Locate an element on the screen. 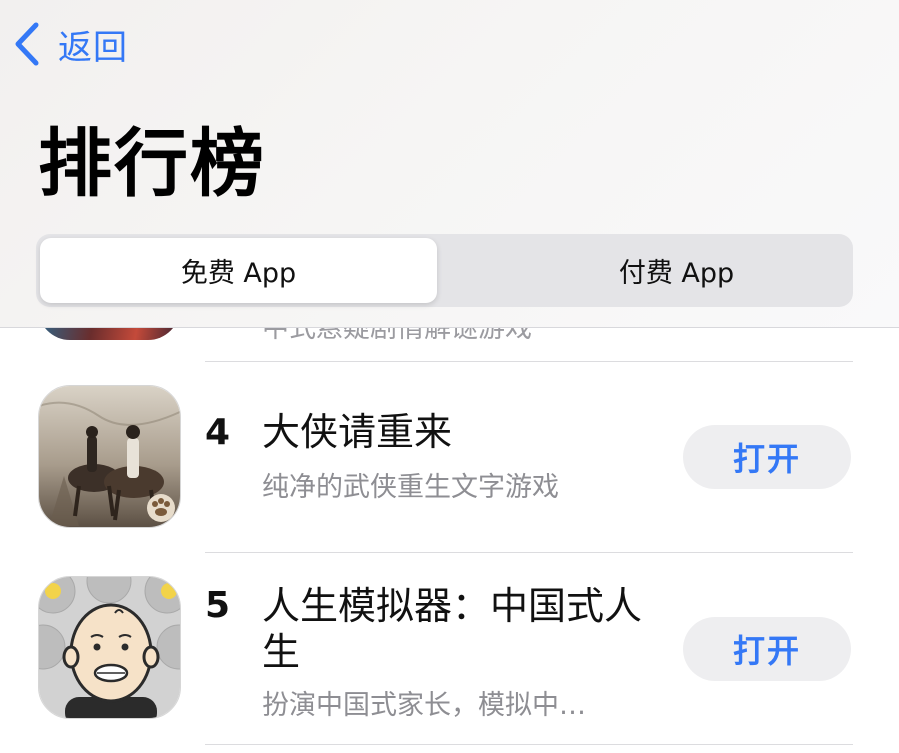 Image resolution: width=899 pixels, height=753 pixels. wuxia-riders-icon is located at coordinates (109, 456).